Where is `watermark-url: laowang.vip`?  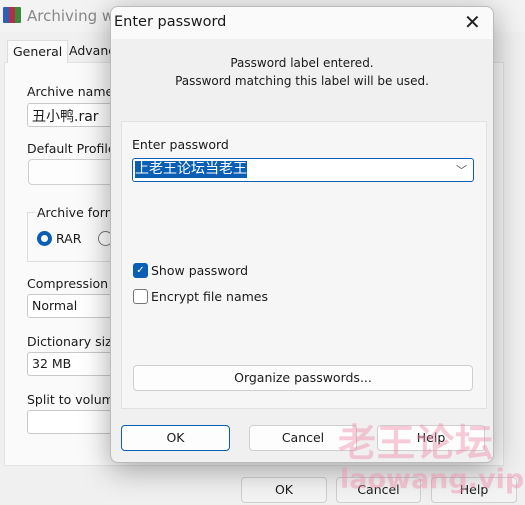
watermark-url: laowang.vip is located at coordinates (432, 479).